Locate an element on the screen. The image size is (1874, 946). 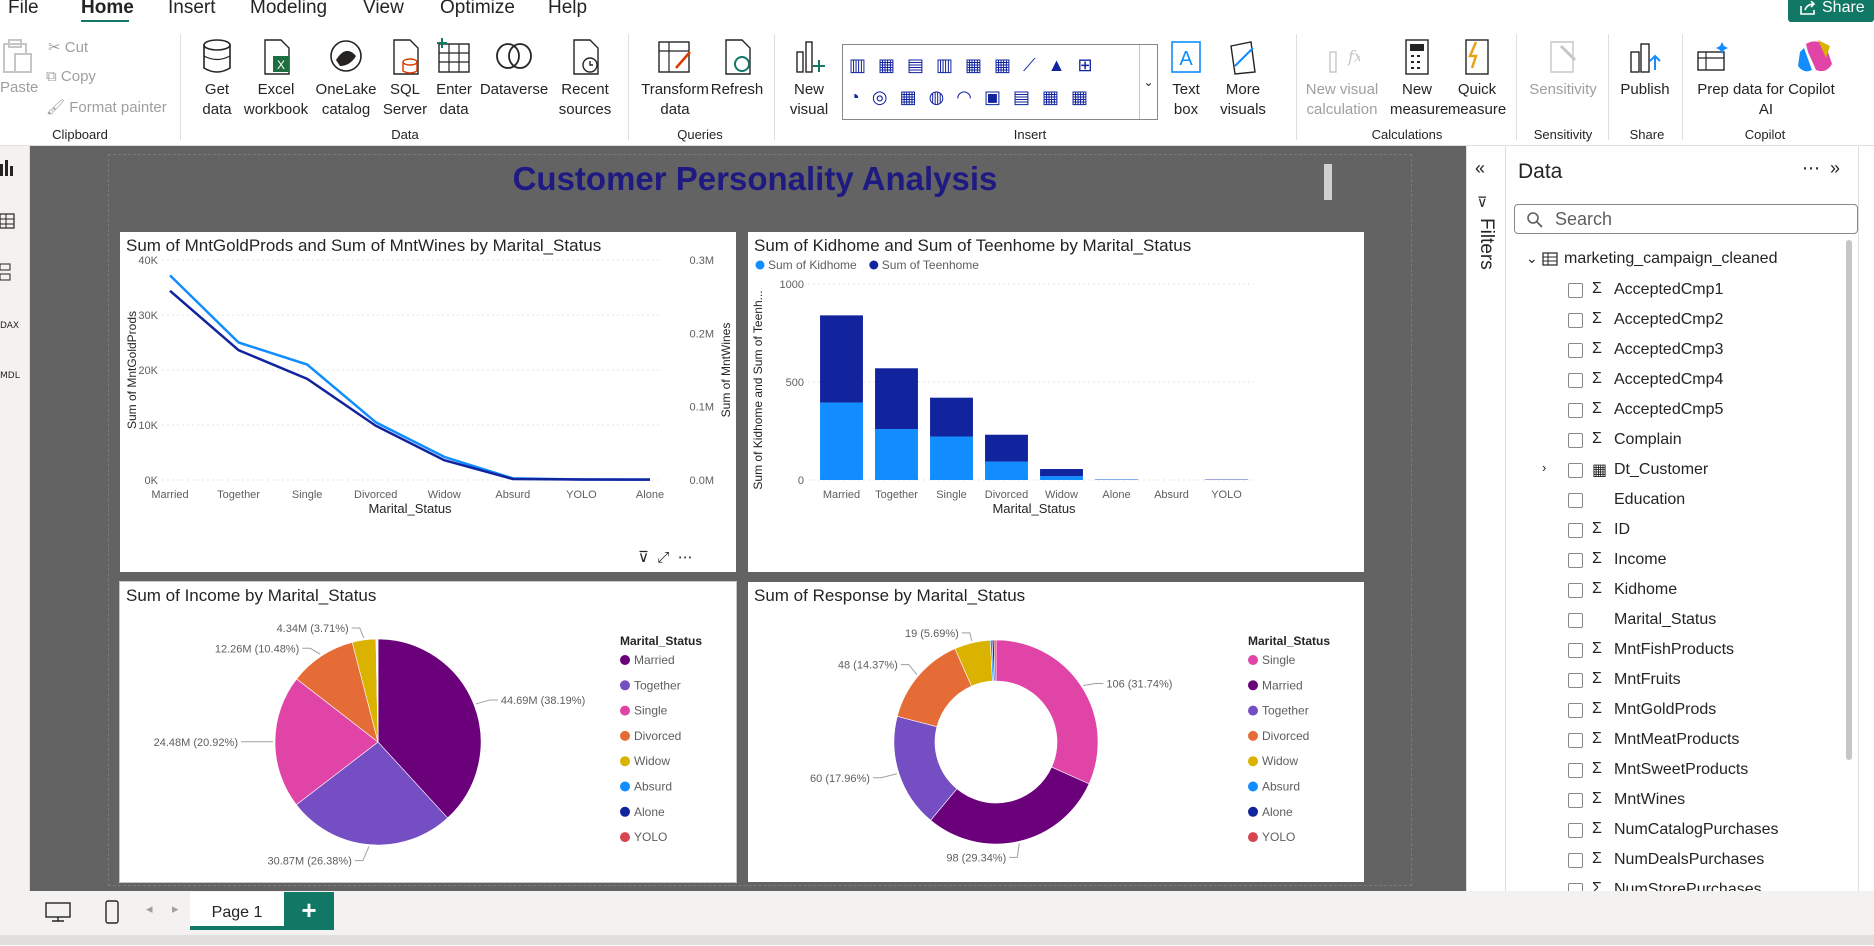
legend-label: Sum of Kidhome is located at coordinates (812, 265).